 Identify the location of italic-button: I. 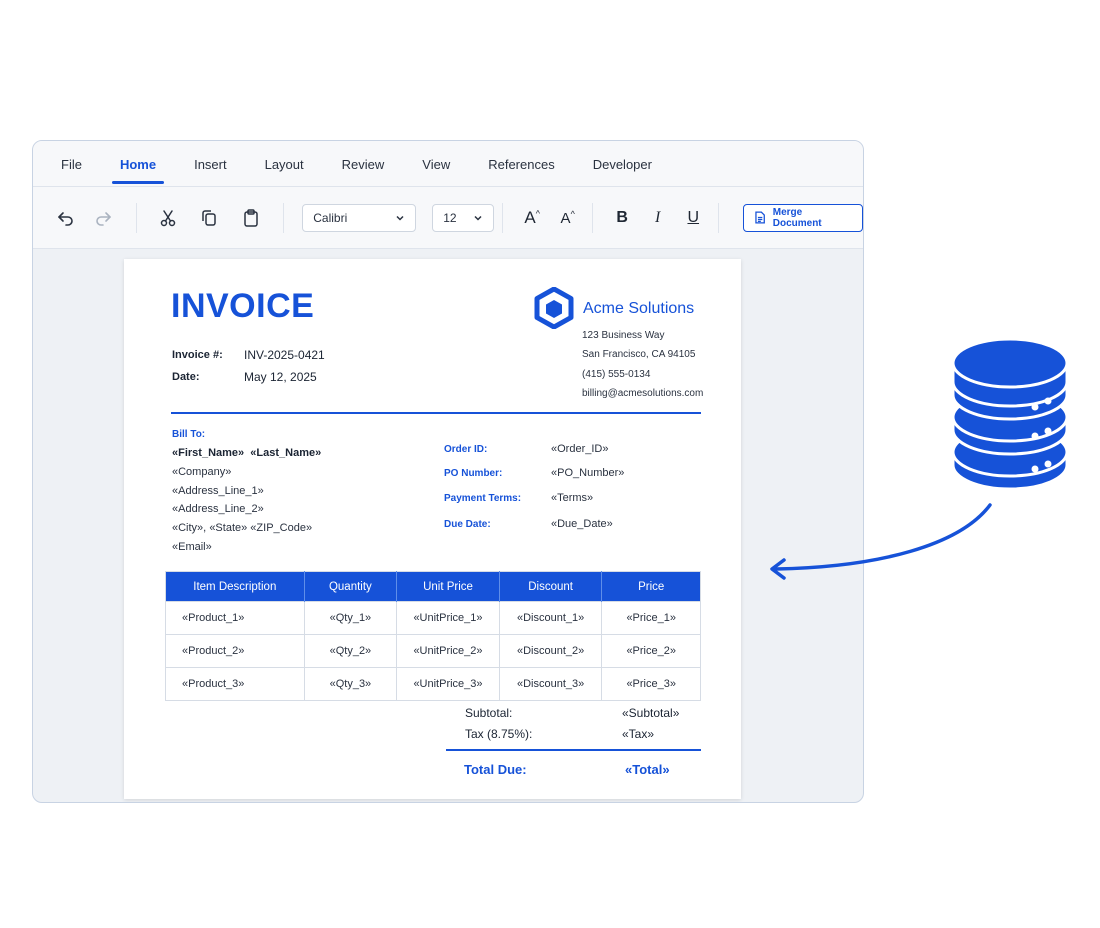
(658, 218).